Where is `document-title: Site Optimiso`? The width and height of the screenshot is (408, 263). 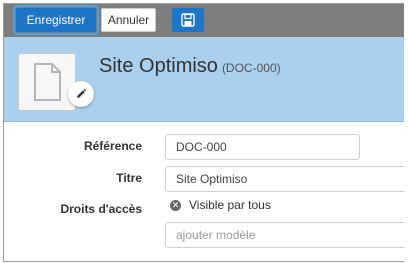 document-title: Site Optimiso is located at coordinates (158, 66).